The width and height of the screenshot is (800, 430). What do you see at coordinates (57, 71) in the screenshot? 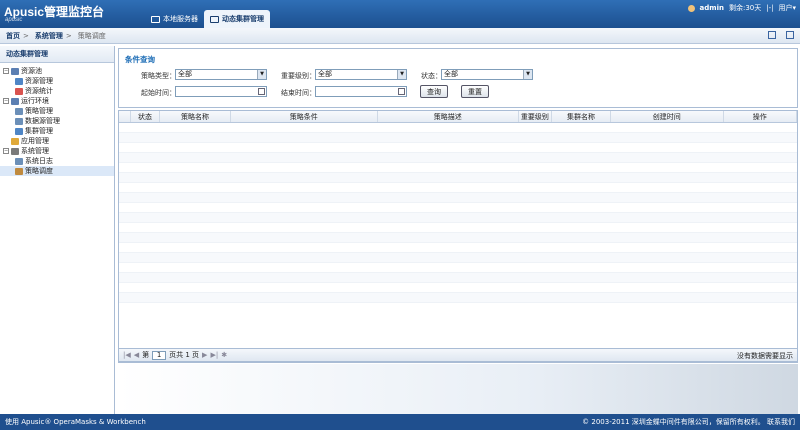
I see `sidebar-item: − 资源池` at bounding box center [57, 71].